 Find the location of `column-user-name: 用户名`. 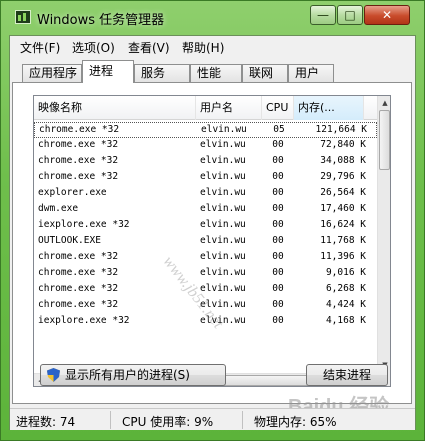

column-user-name: 用户名 is located at coordinates (229, 108).